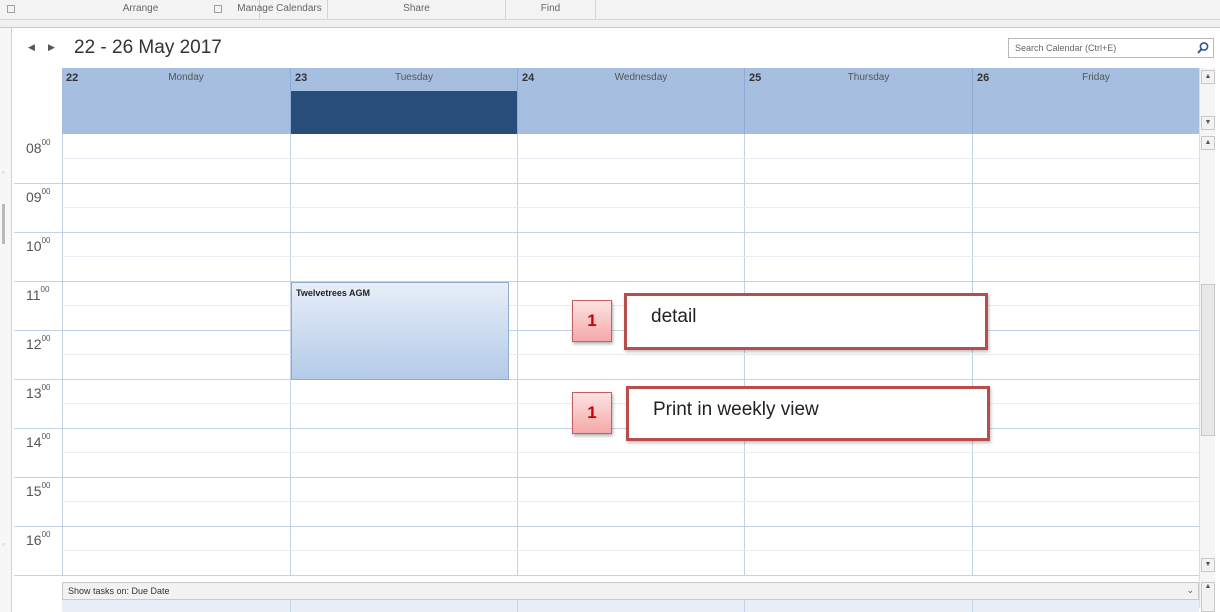  I want to click on day-header-thursday: 25 Thursday, so click(858, 101).